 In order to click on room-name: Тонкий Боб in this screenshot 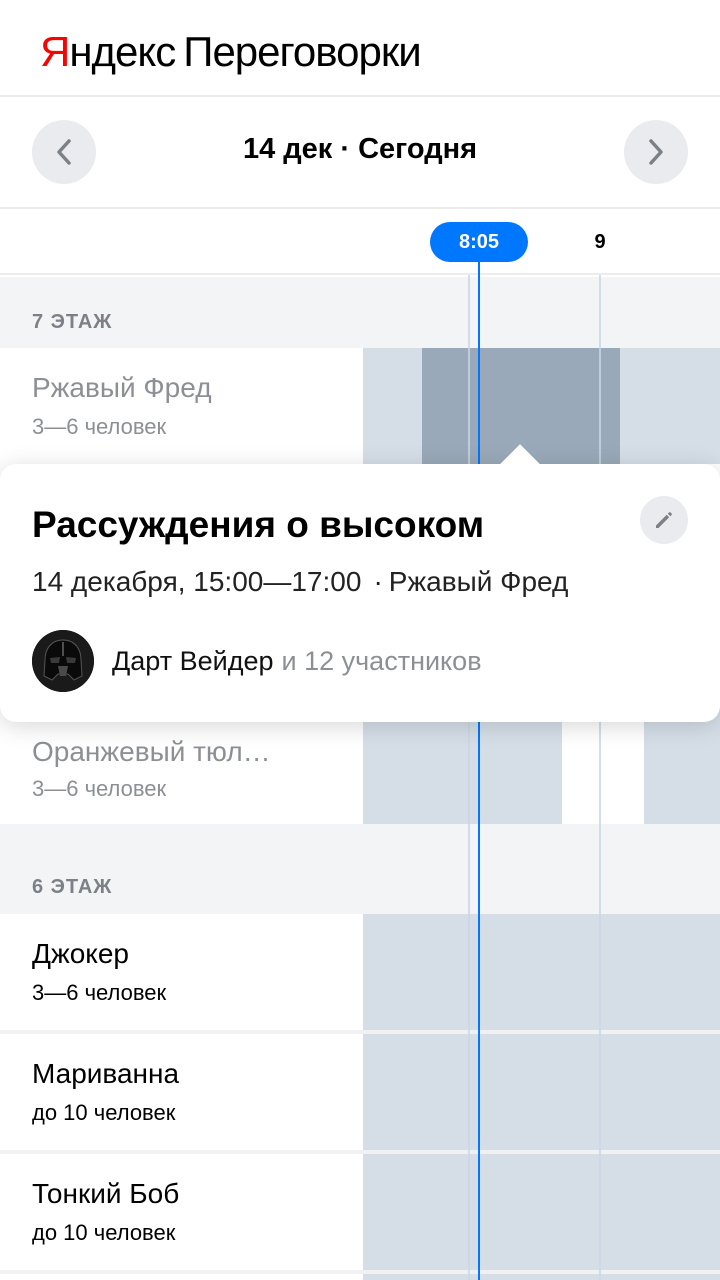, I will do `click(106, 1193)`.